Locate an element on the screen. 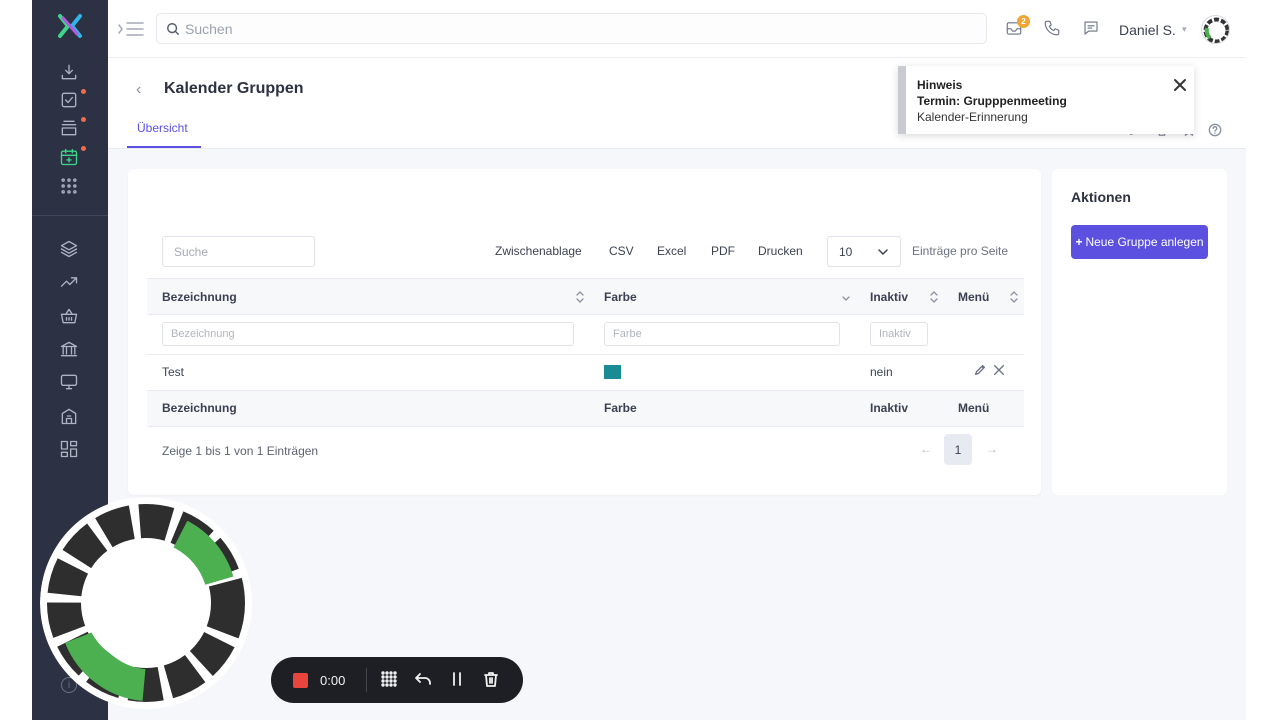 The image size is (1280, 720). chat-button is located at coordinates (1092, 29).